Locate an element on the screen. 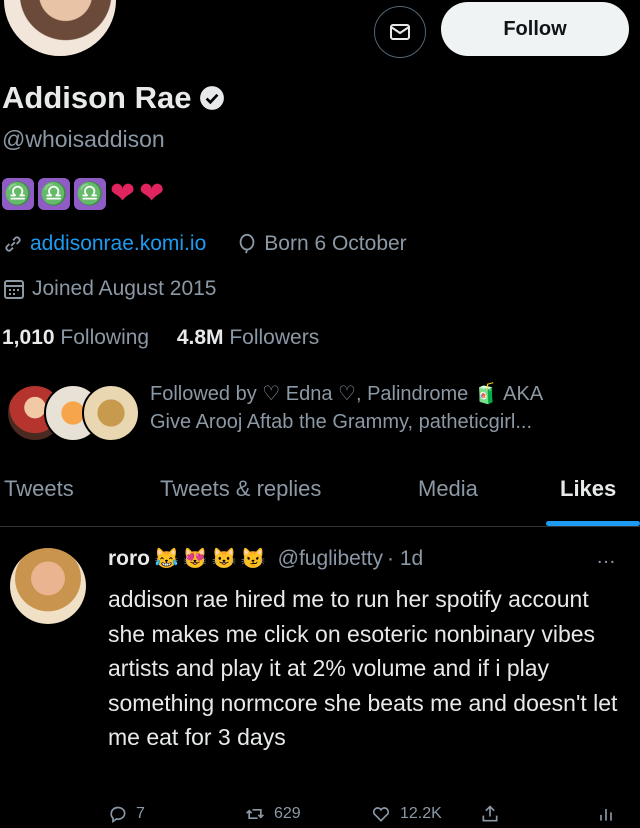 The height and width of the screenshot is (828, 640). emoji: 😼 is located at coordinates (253, 559).